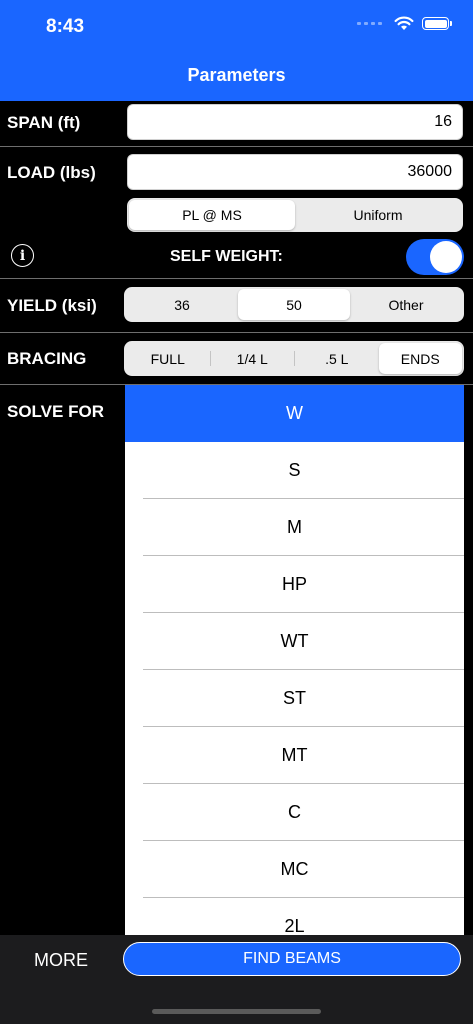 This screenshot has height=1024, width=473. What do you see at coordinates (294, 916) in the screenshot?
I see `list-item-2l: 2L` at bounding box center [294, 916].